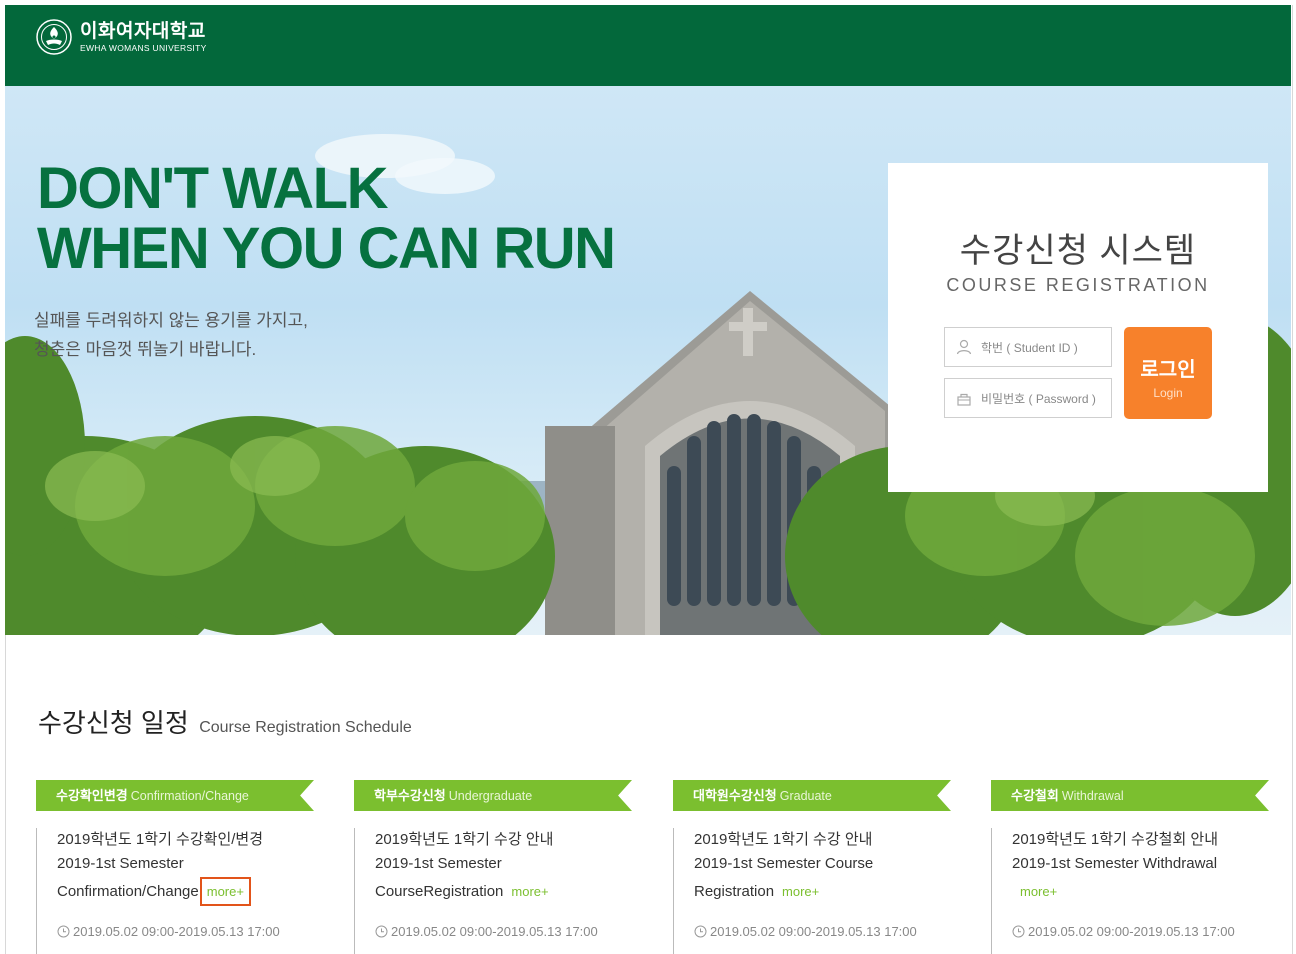 The image size is (1296, 954). Describe the element at coordinates (1078, 285) in the screenshot. I see `login-subtitle: COURSE REGISTRATION` at that location.